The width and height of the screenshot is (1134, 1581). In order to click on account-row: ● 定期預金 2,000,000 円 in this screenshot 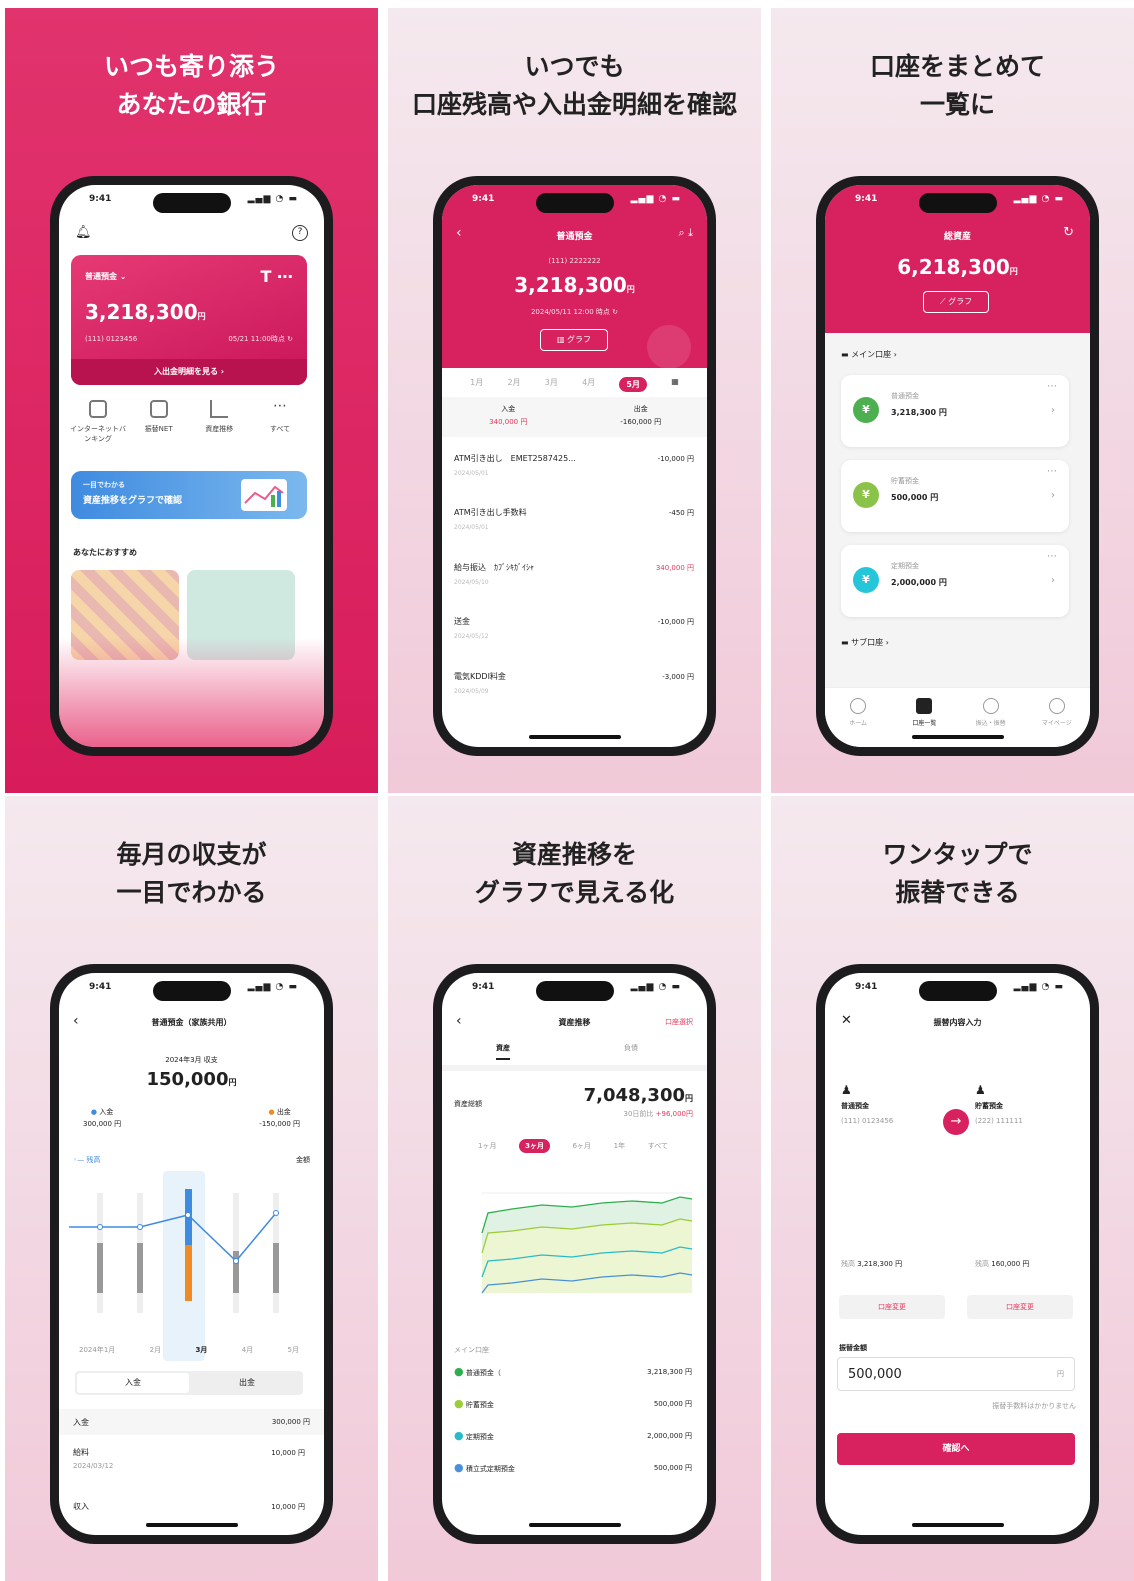, I will do `click(573, 1435)`.